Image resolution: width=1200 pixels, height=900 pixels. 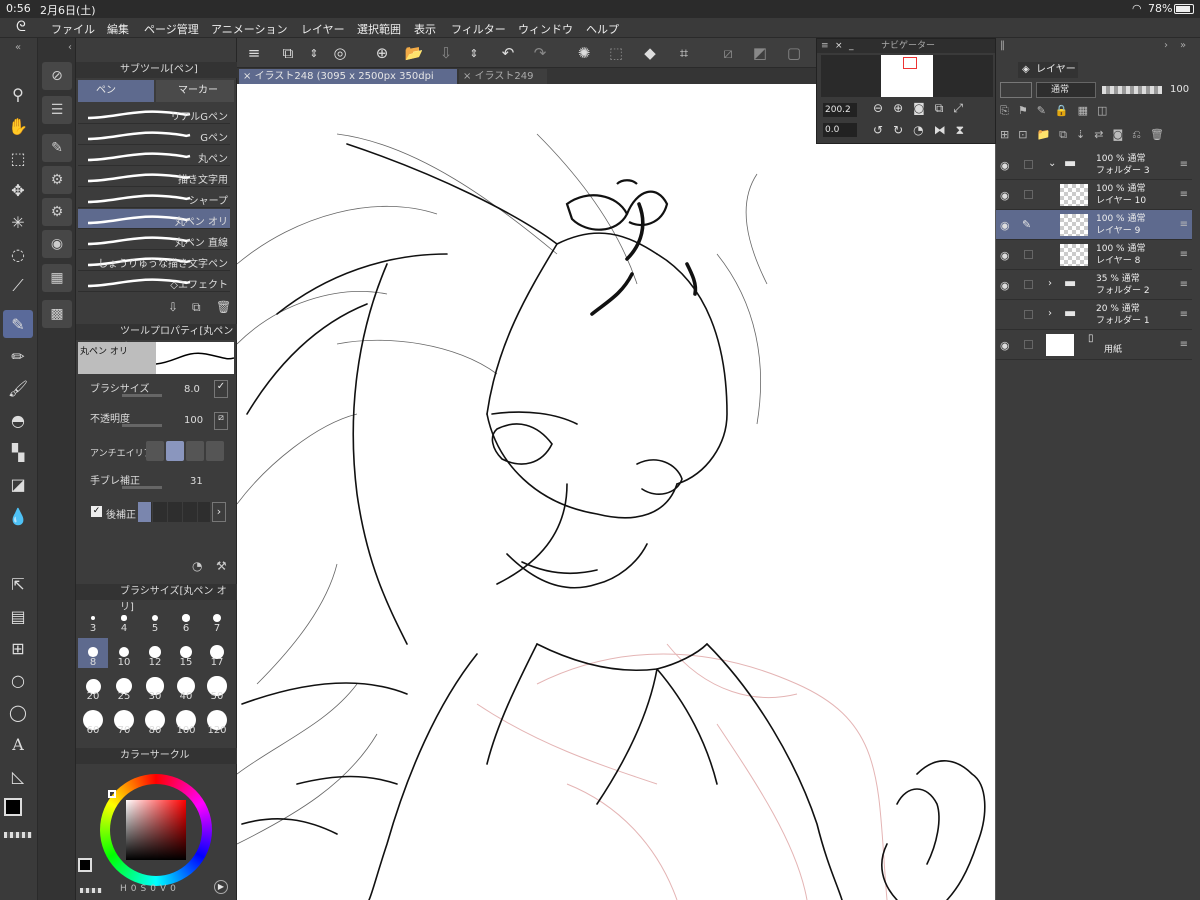 What do you see at coordinates (1004, 113) in the screenshot?
I see `clip-icon: ⎘` at bounding box center [1004, 113].